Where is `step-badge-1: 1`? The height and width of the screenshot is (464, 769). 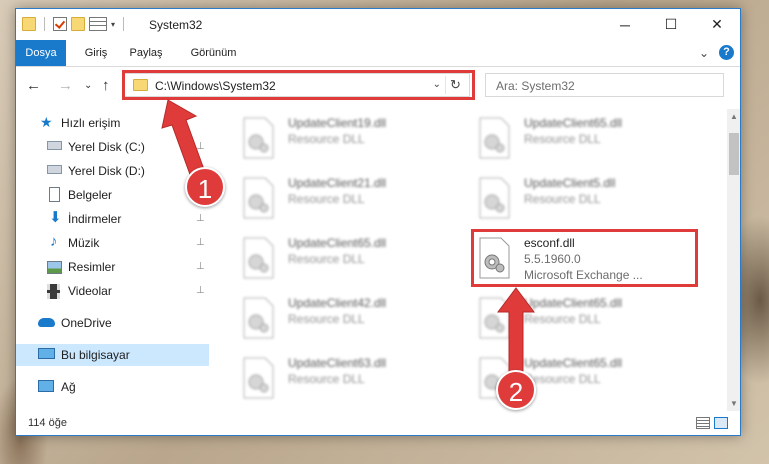 step-badge-1: 1 is located at coordinates (205, 187).